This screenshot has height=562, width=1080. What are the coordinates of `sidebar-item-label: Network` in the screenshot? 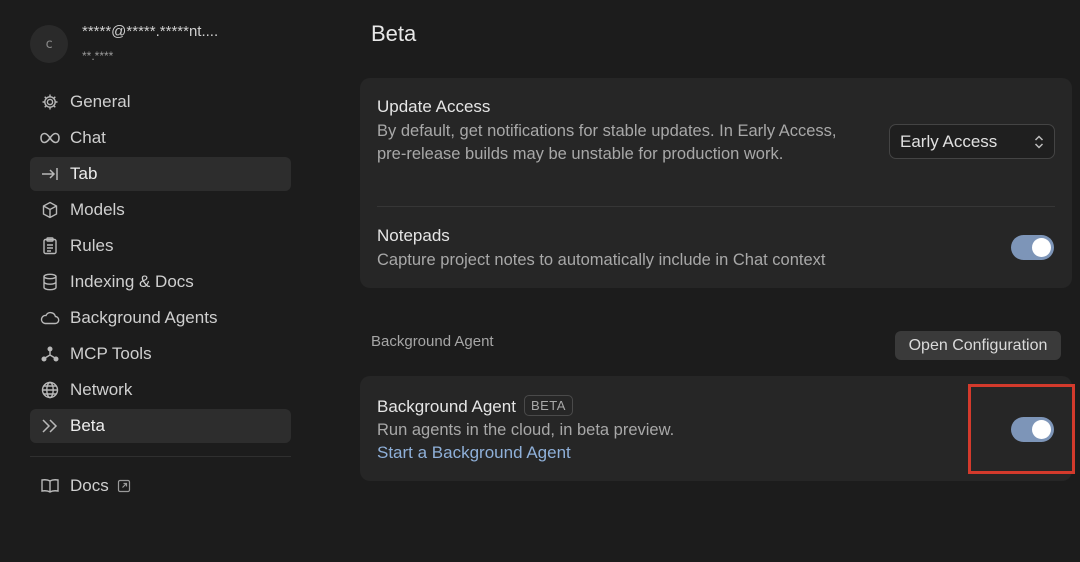 It's located at (101, 389).